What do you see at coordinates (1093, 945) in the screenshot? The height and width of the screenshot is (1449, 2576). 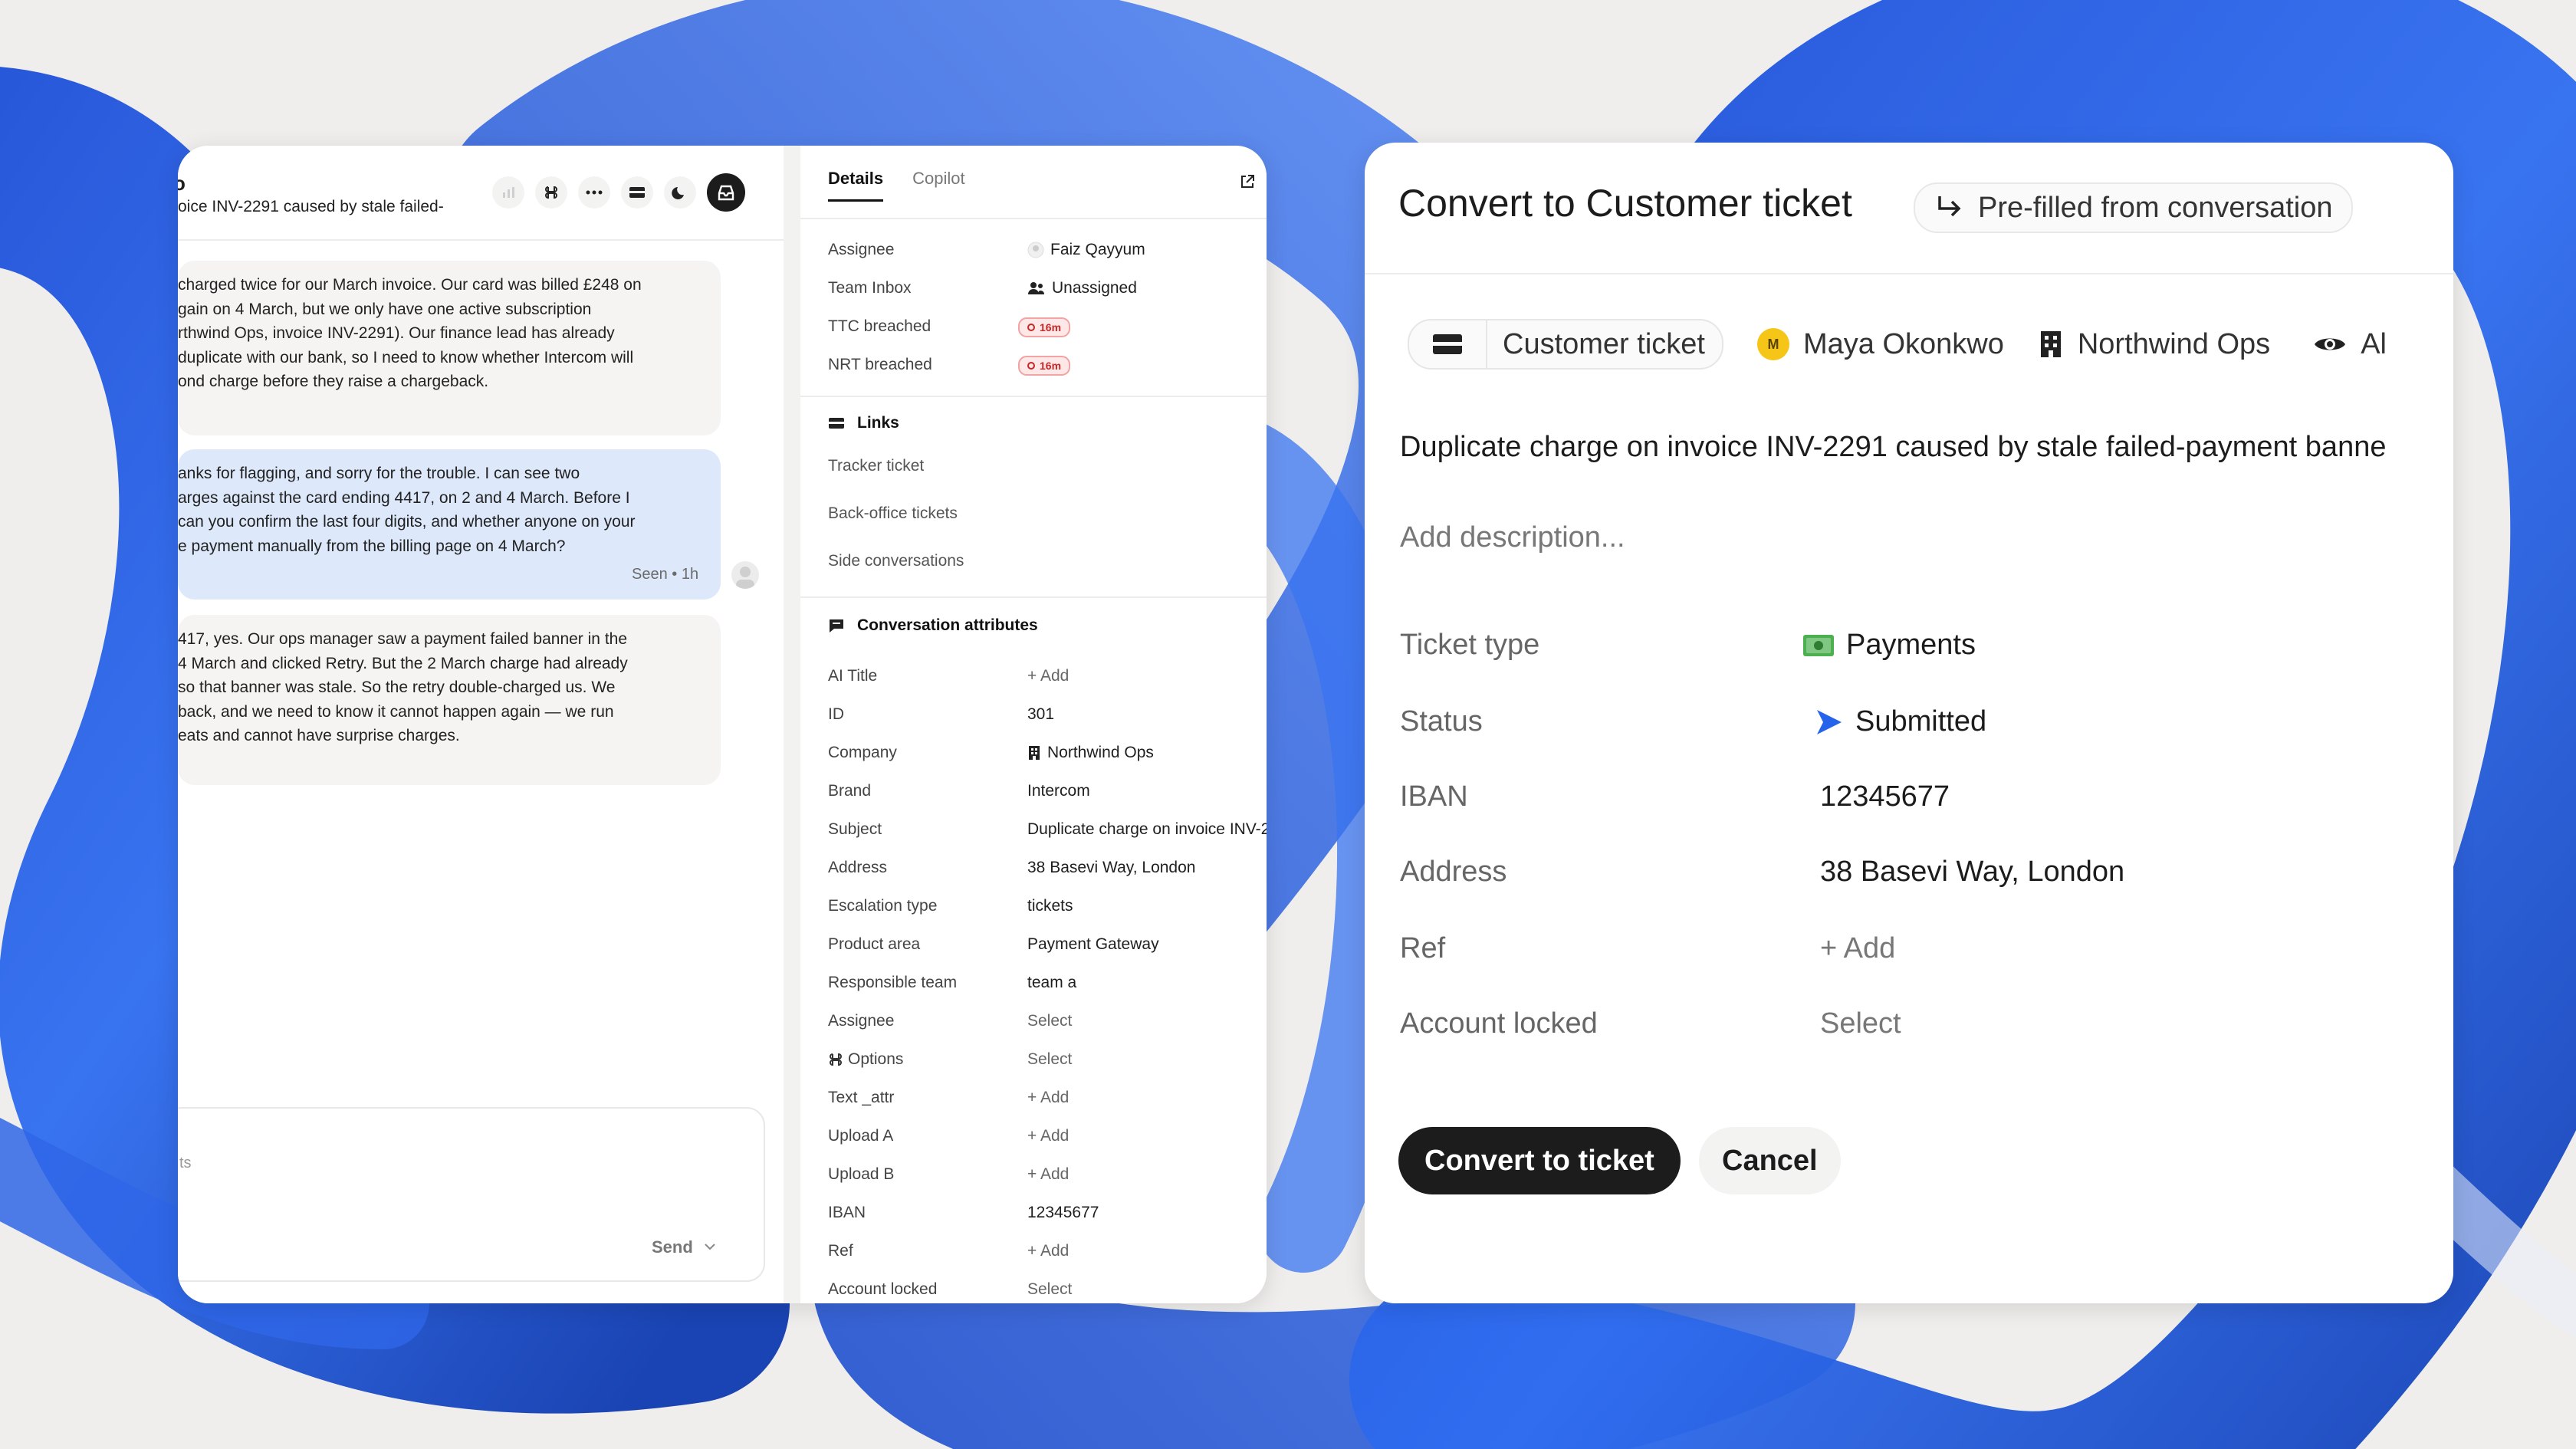 I see `attribute-value: Payment Gateway` at bounding box center [1093, 945].